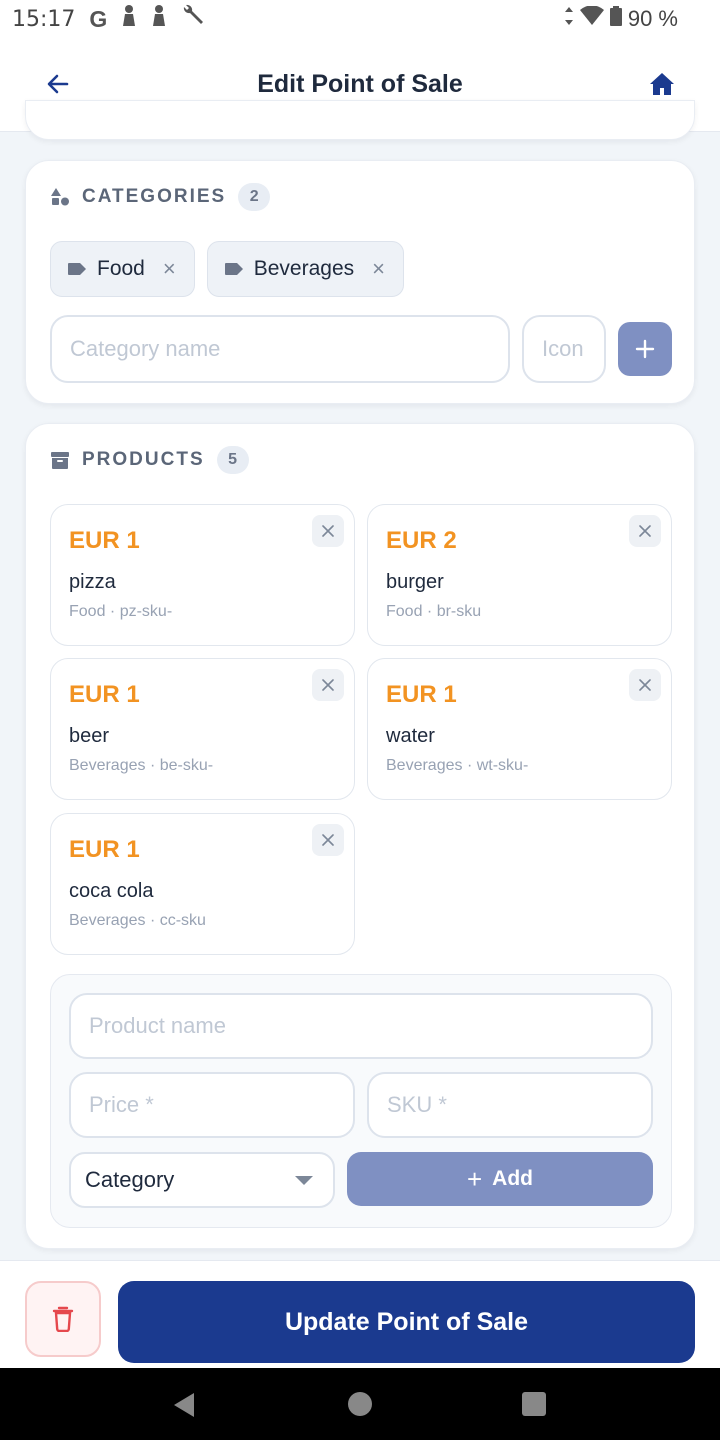  I want to click on category-select-label: Category, so click(130, 1179).